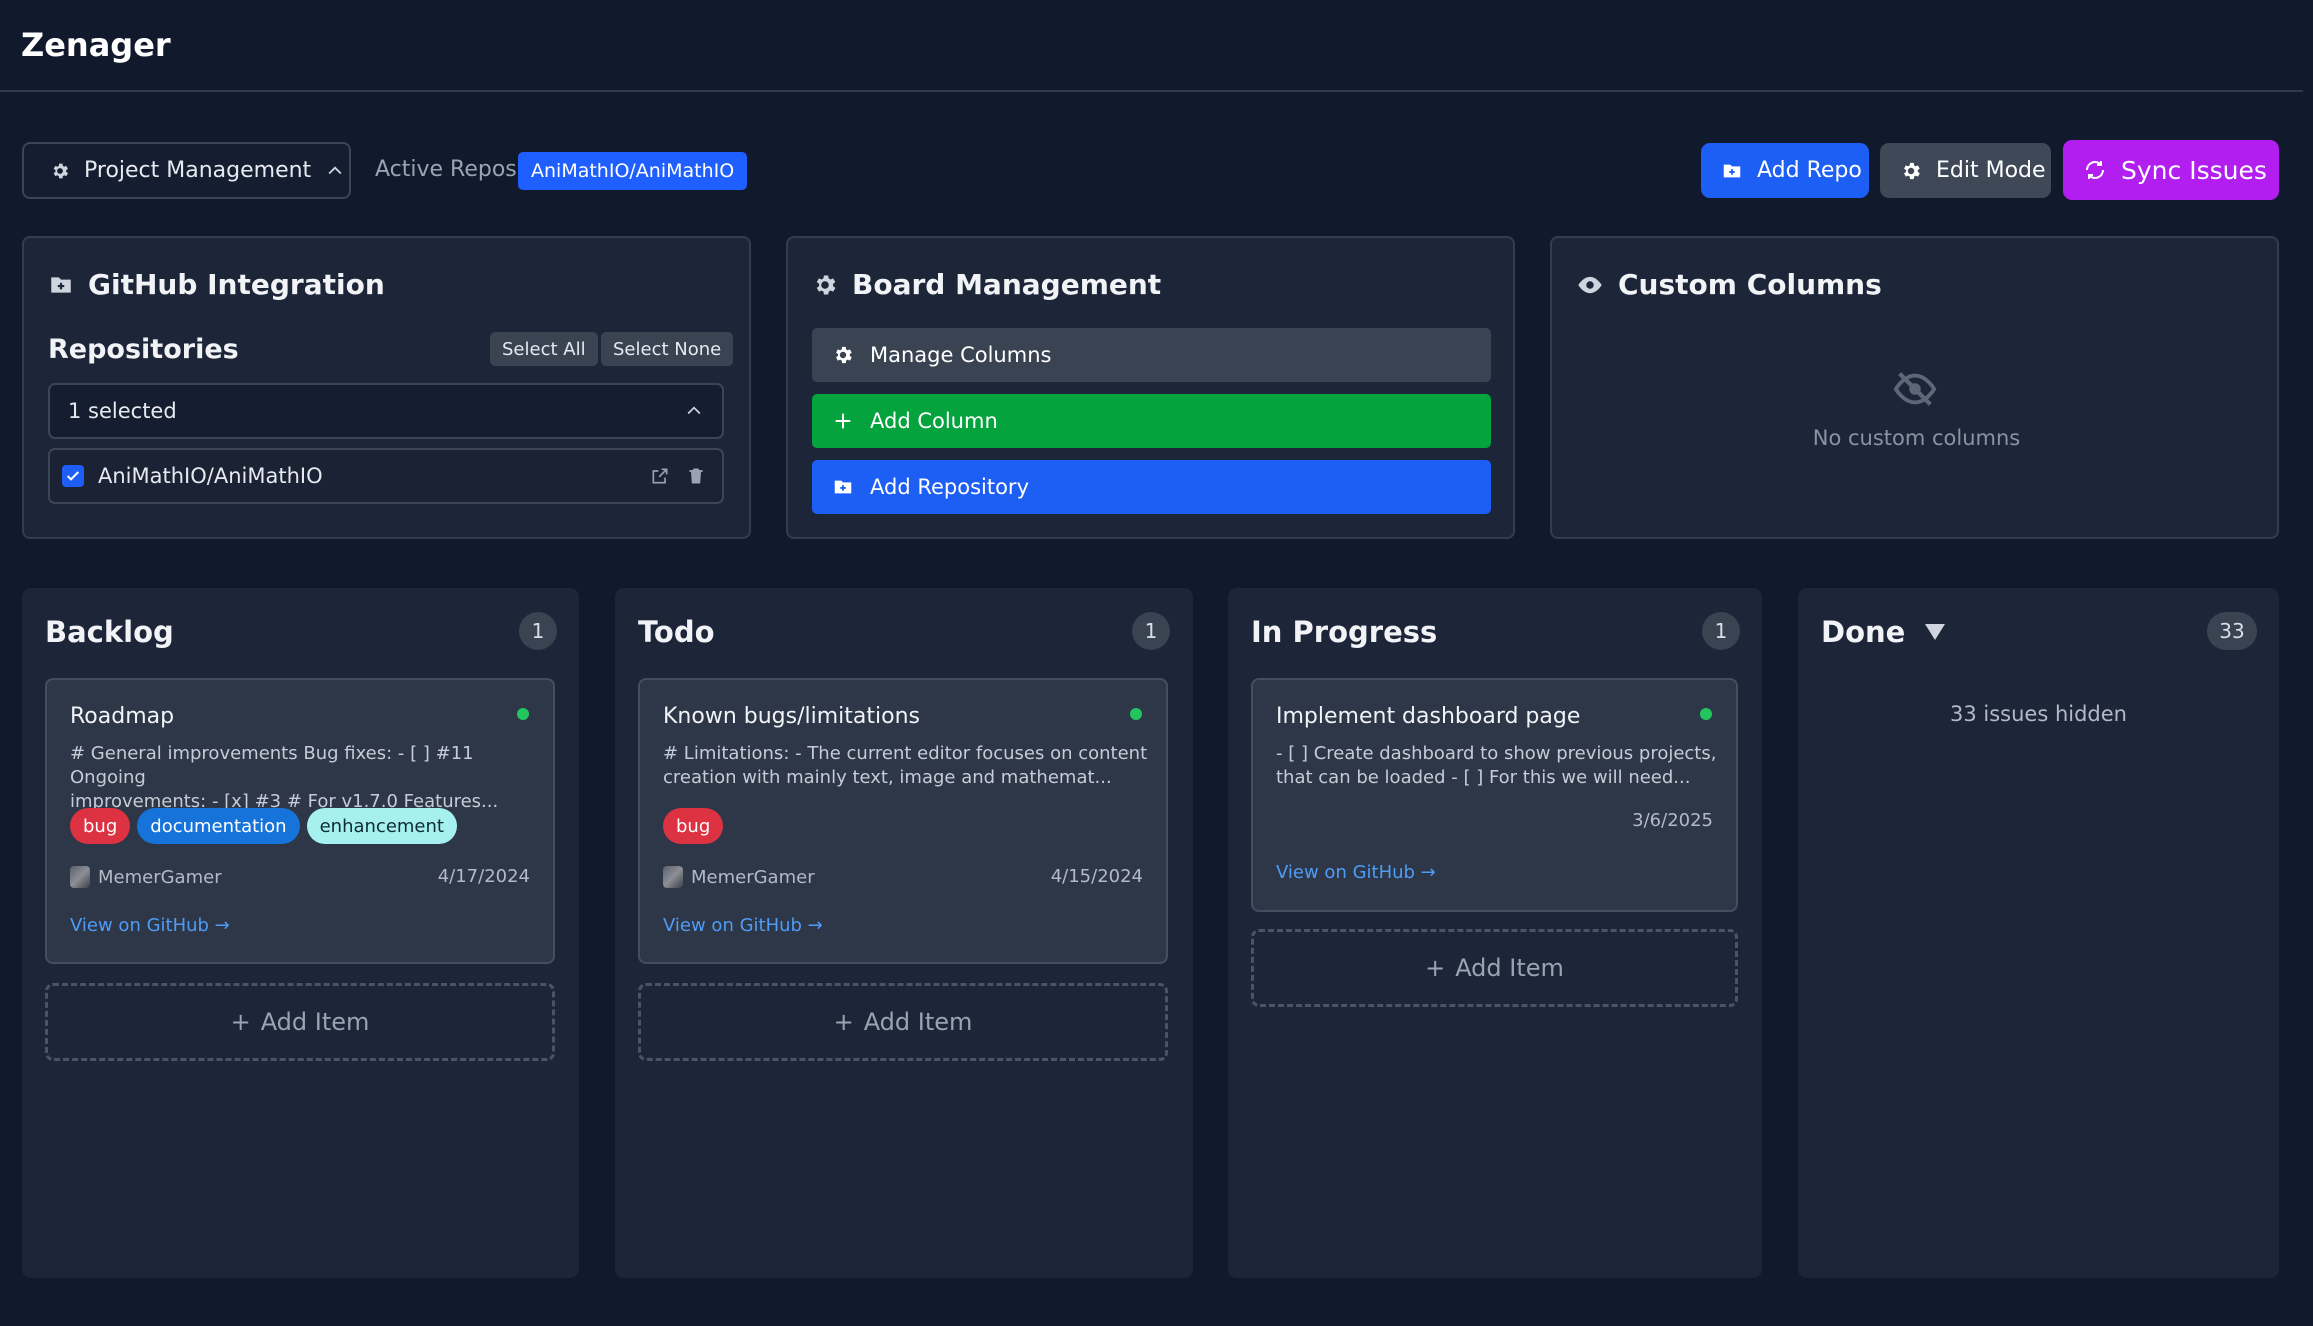  Describe the element at coordinates (198, 170) in the screenshot. I see `project-selector-label: Project Management` at that location.